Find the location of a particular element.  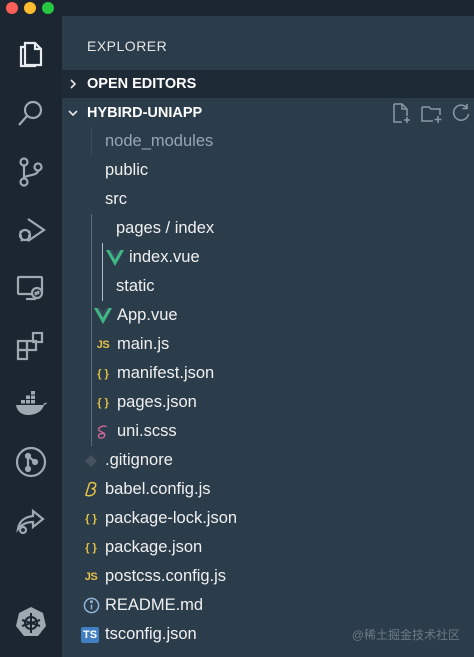

ts-icon: TS is located at coordinates (90, 634).